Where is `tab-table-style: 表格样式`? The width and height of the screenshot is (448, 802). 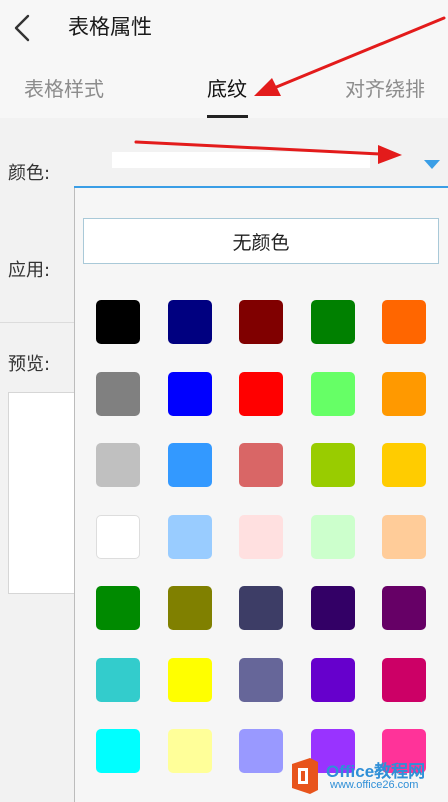 tab-table-style: 表格样式 is located at coordinates (64, 89).